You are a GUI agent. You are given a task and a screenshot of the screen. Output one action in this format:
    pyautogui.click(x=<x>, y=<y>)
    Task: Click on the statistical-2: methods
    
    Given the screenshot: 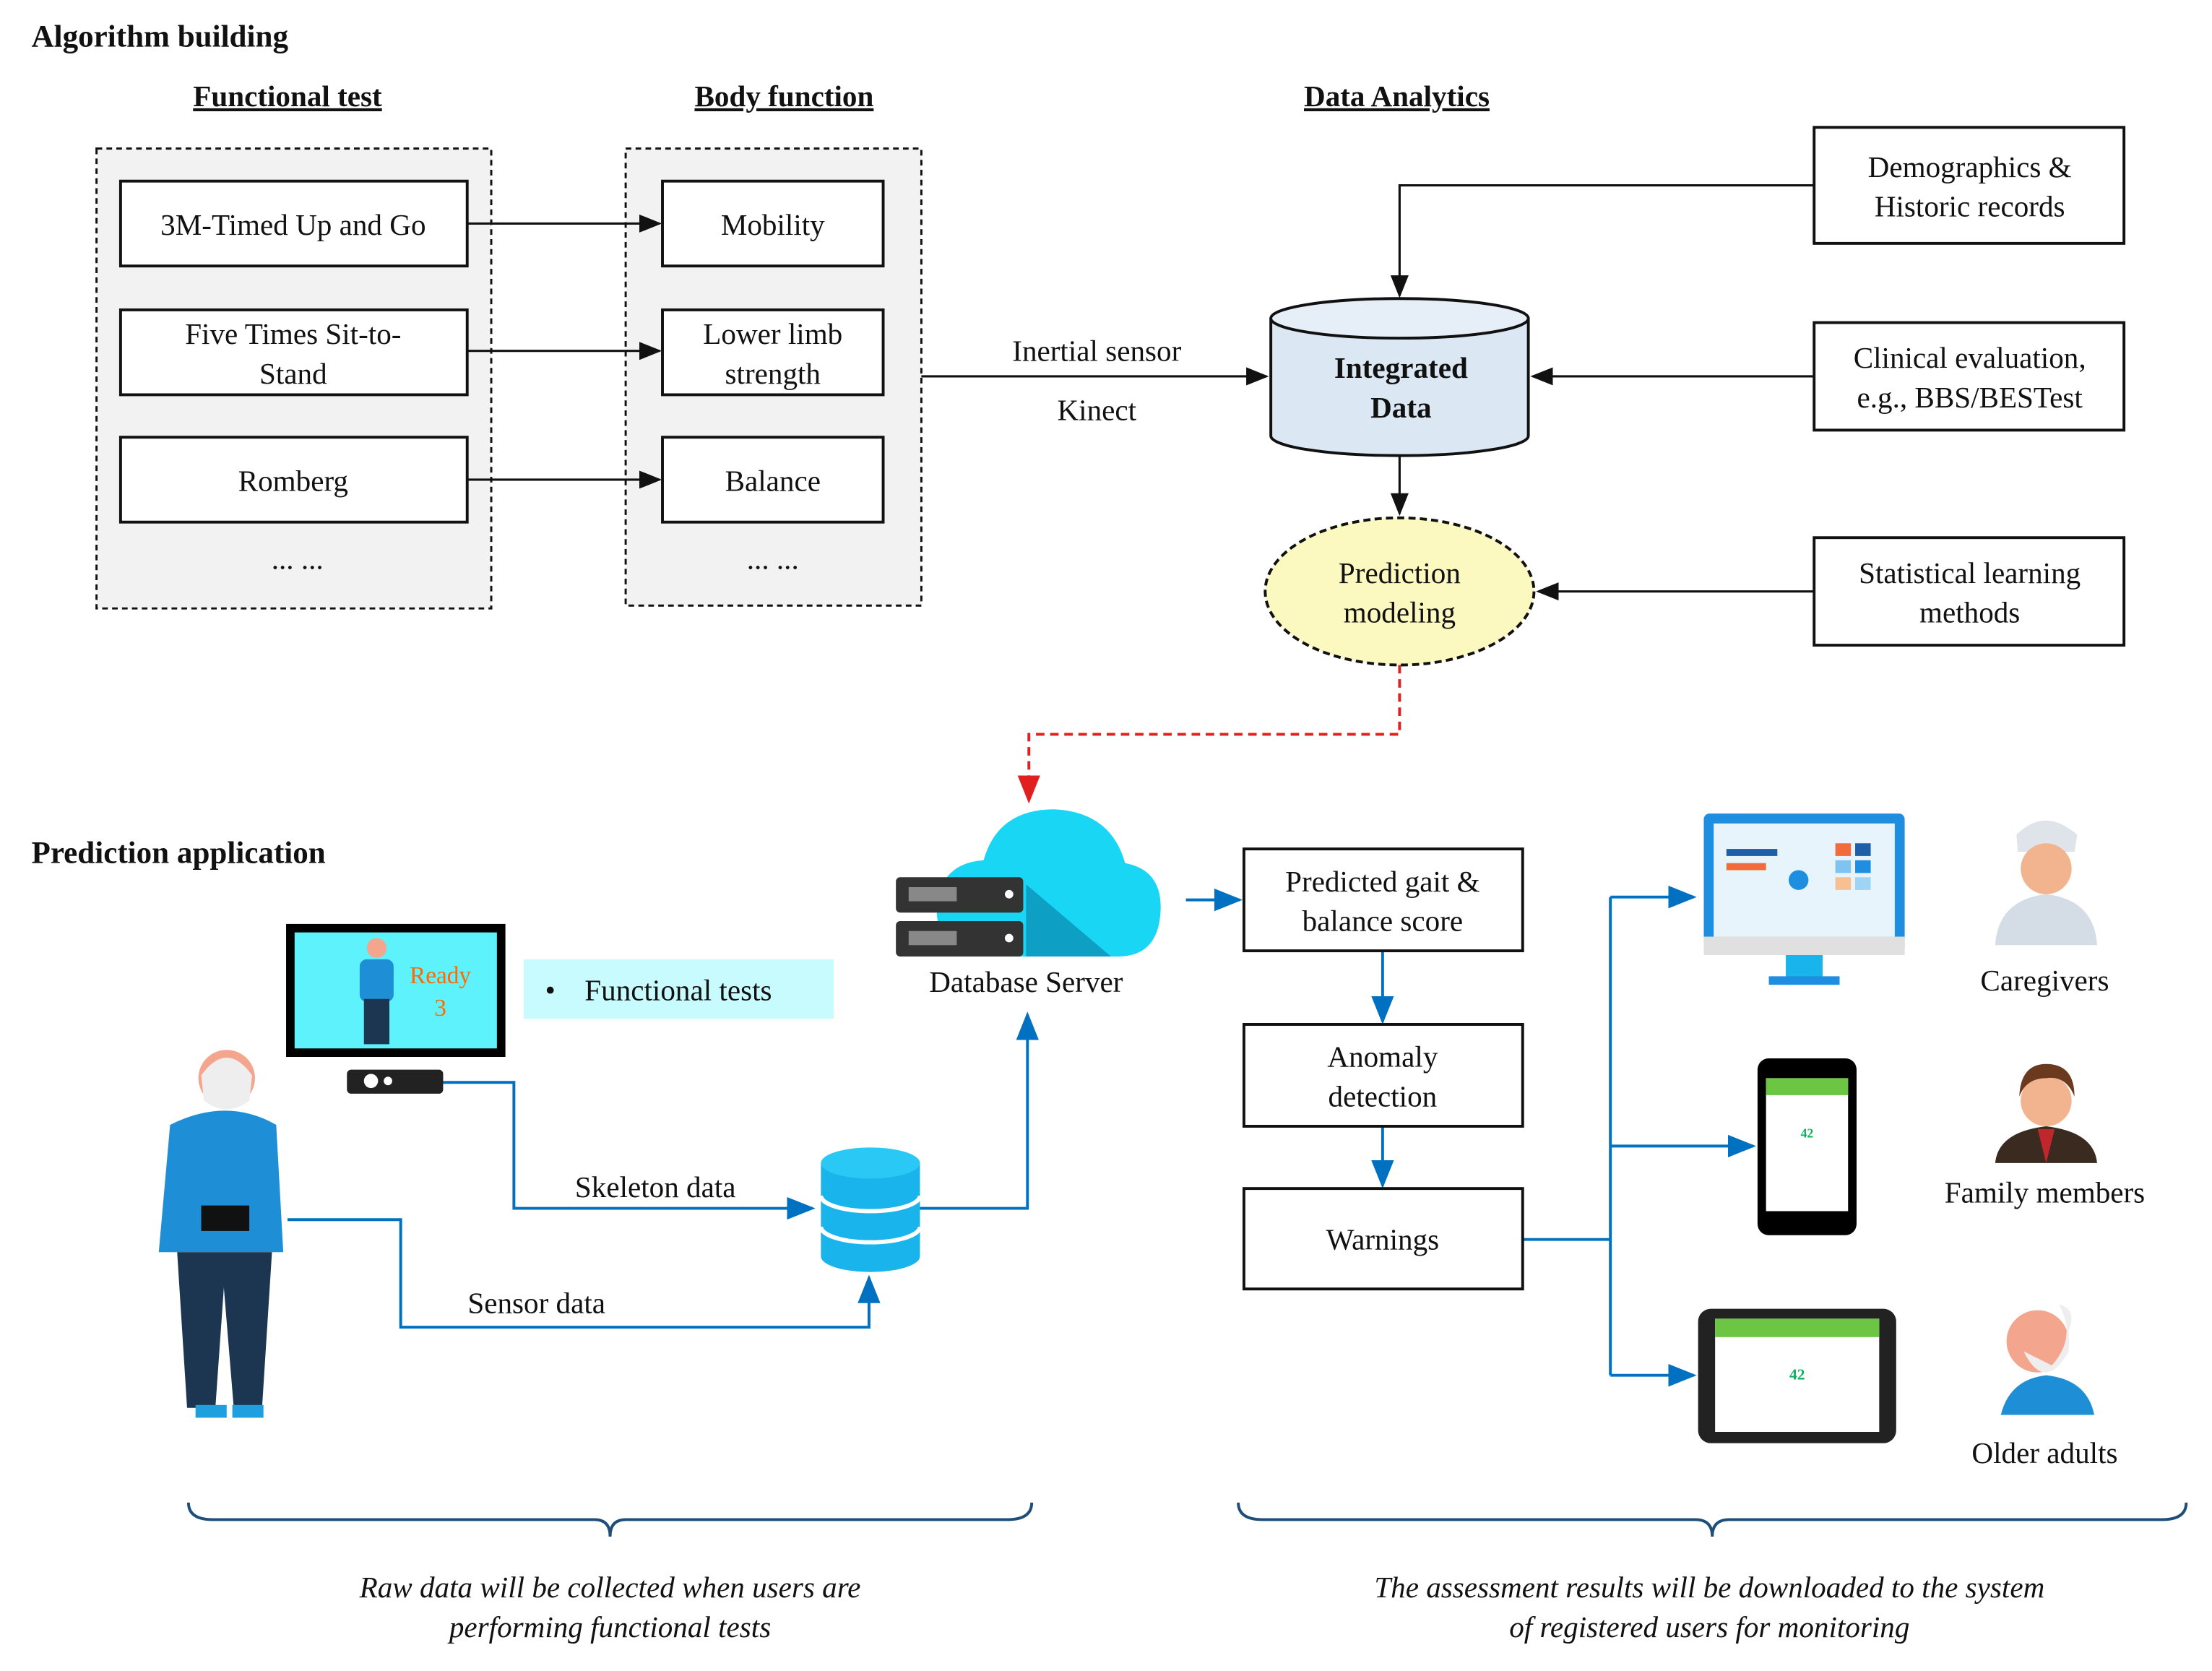 What is the action you would take?
    pyautogui.click(x=1969, y=612)
    